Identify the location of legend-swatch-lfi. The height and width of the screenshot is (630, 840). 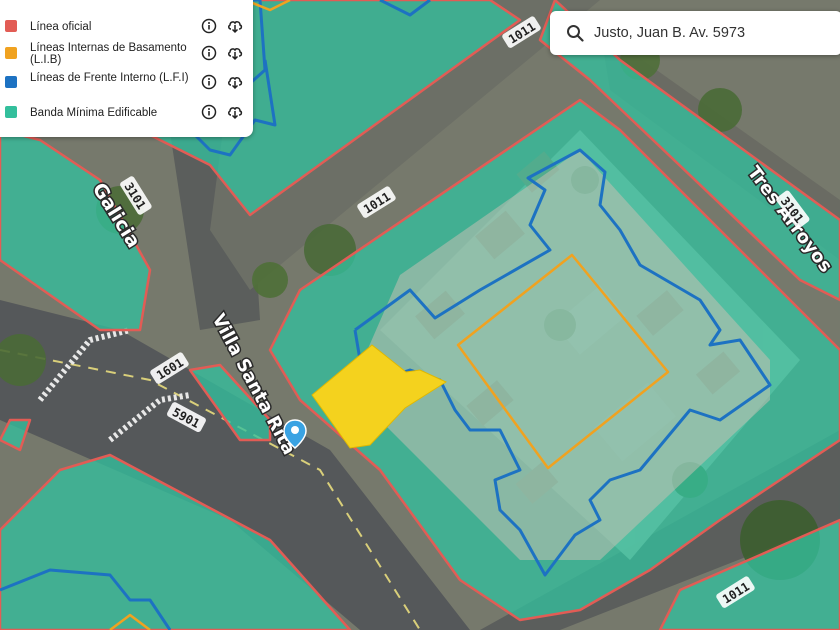
(11, 82).